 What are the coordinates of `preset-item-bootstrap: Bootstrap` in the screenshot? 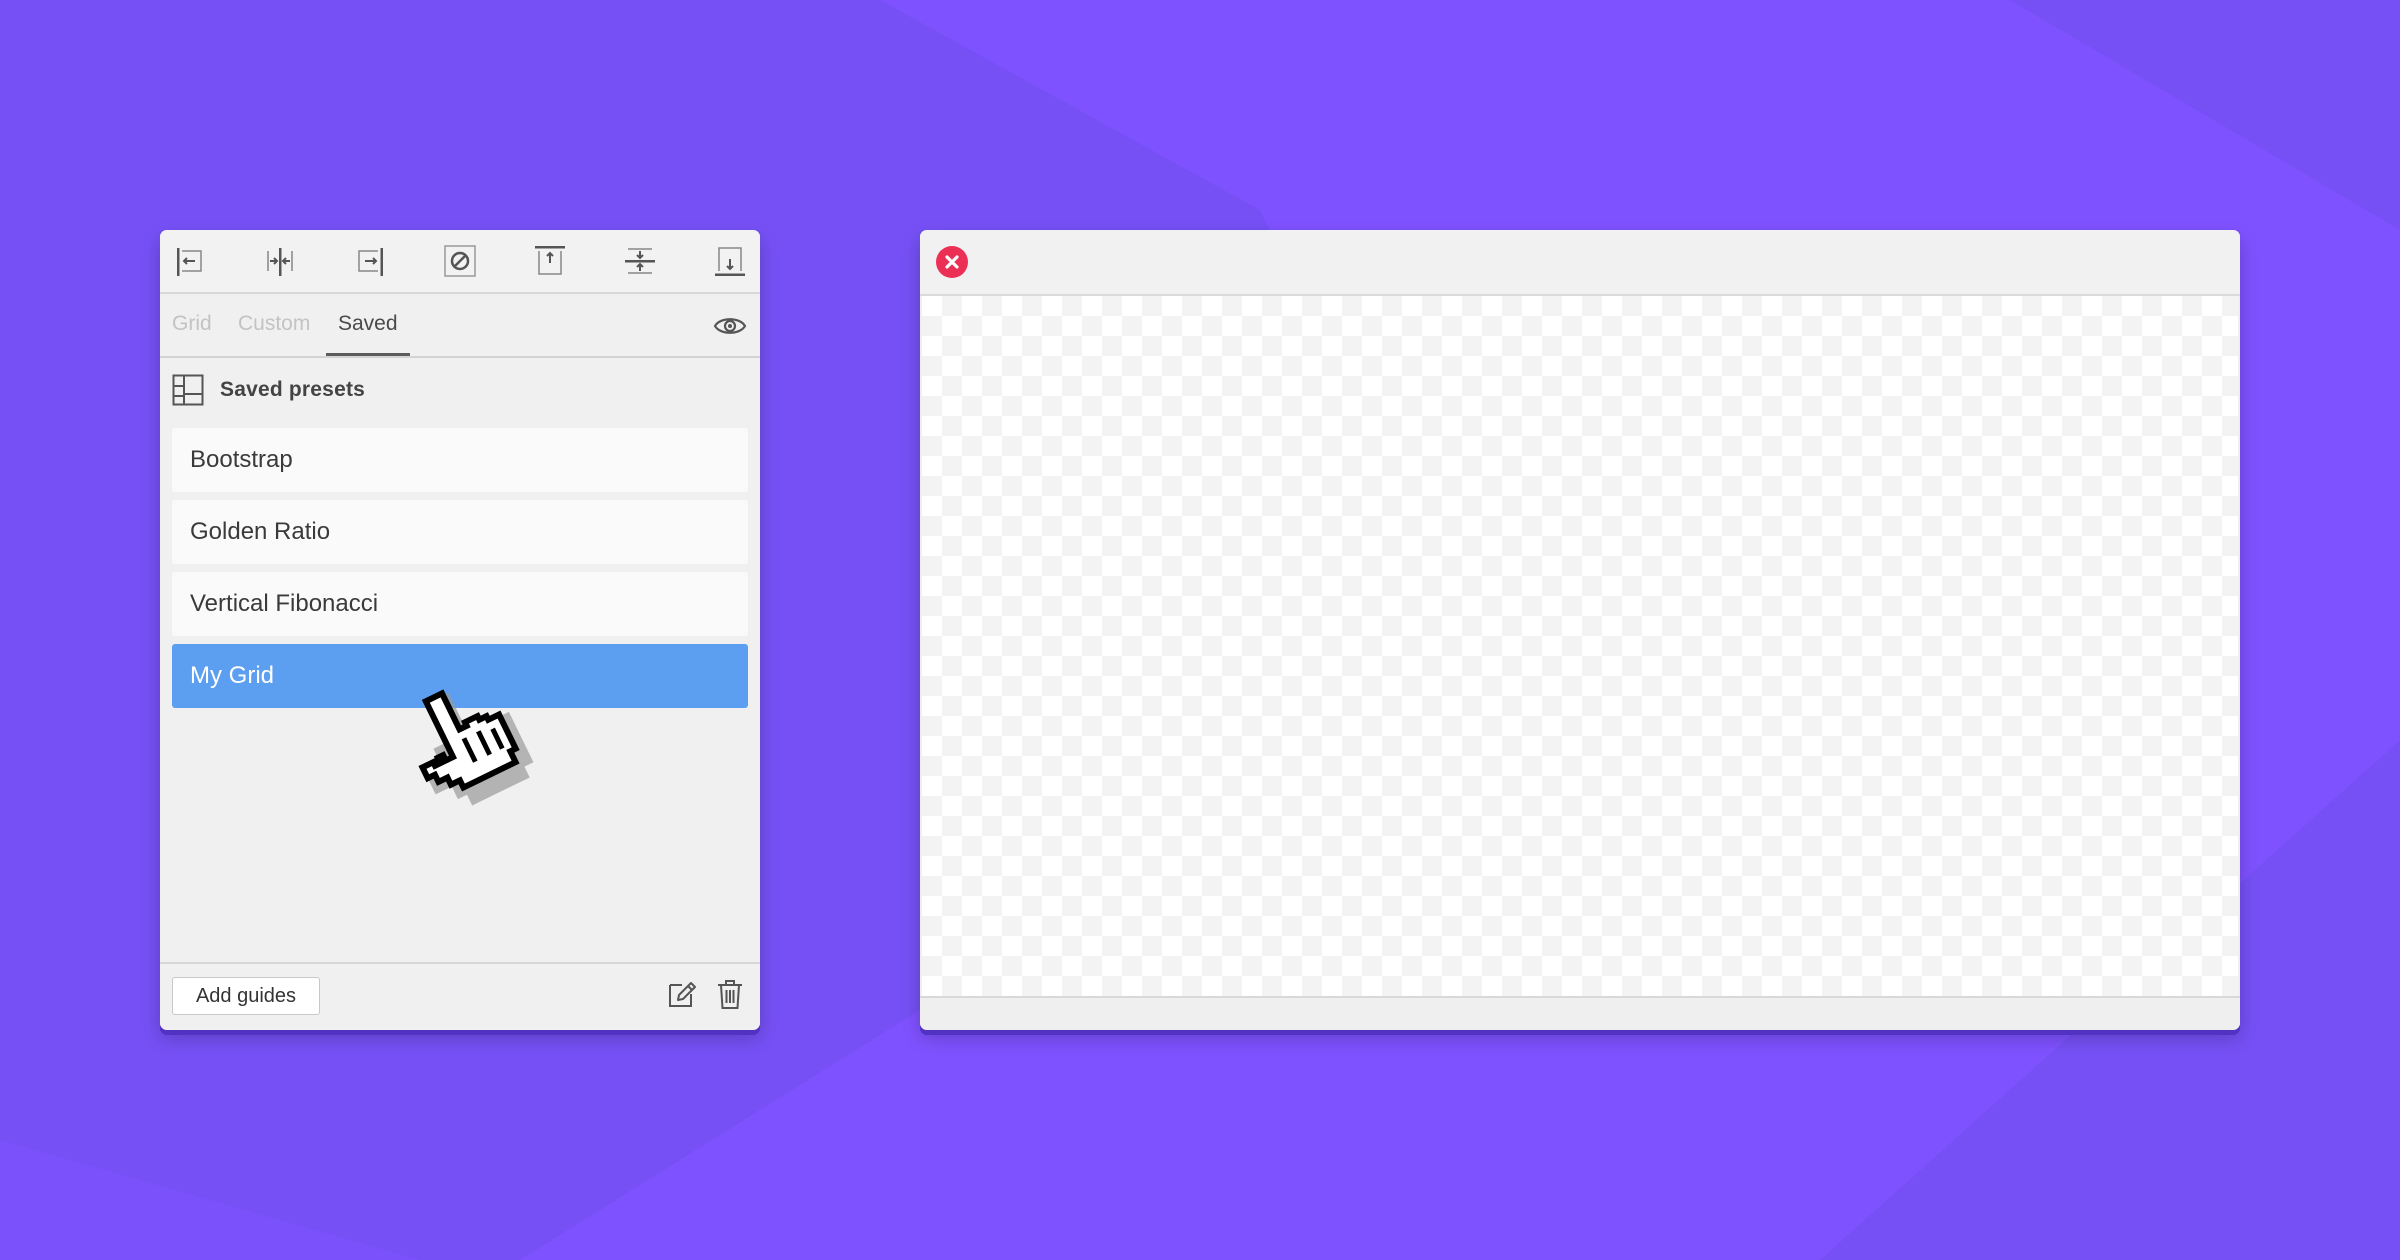 It's located at (460, 460).